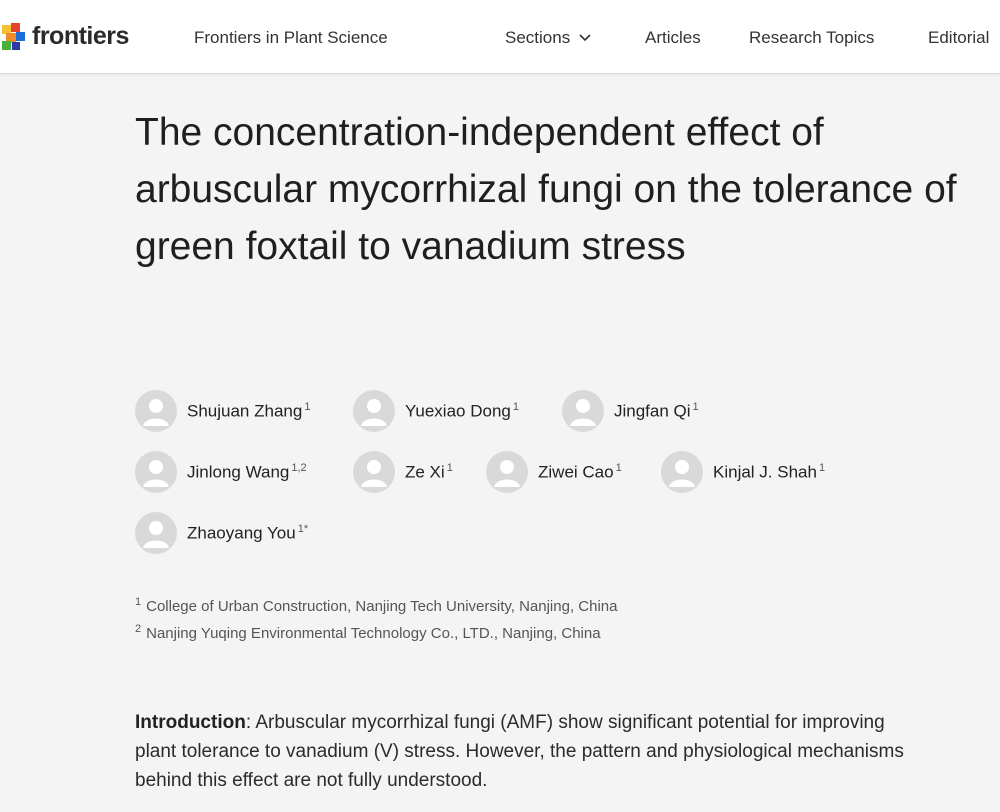  What do you see at coordinates (249, 410) in the screenshot?
I see `author-name: Shujuan Zhang 1` at bounding box center [249, 410].